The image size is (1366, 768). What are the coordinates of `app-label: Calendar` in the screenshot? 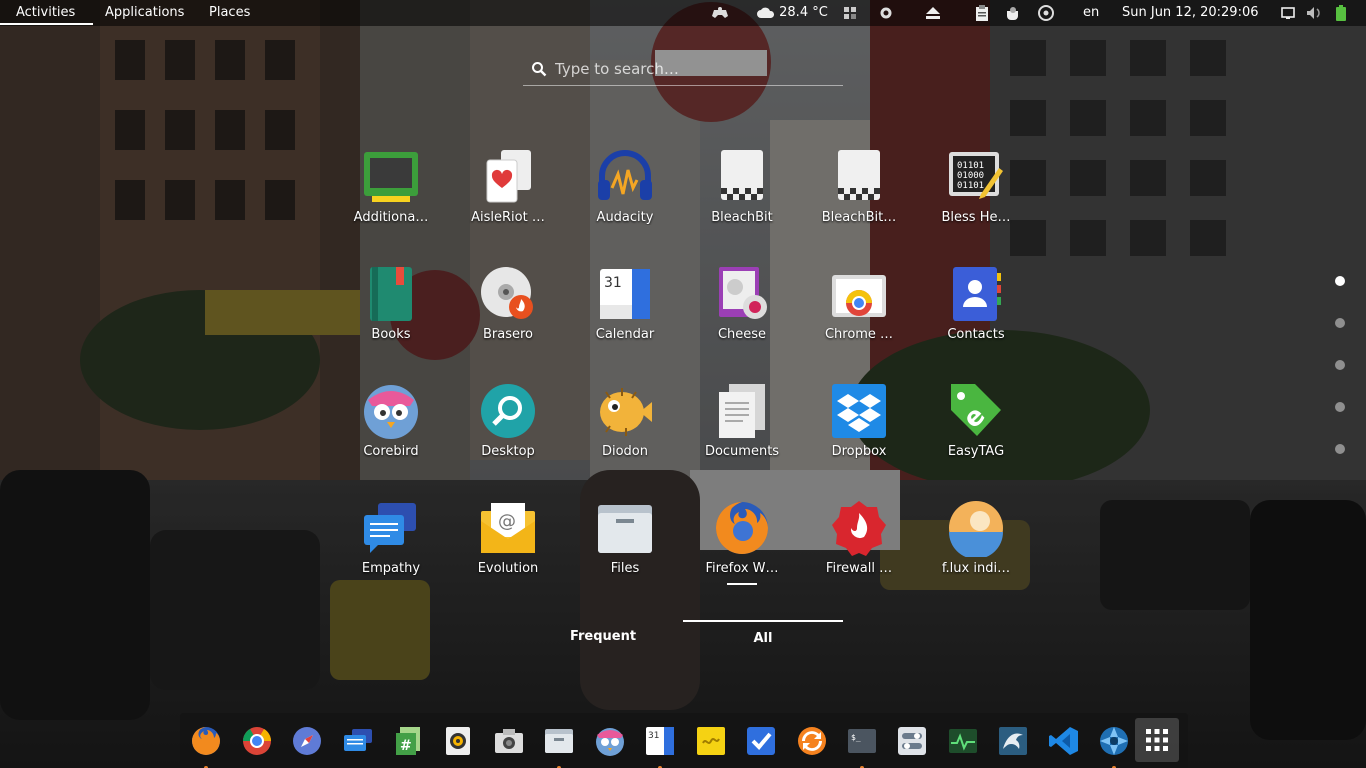 It's located at (625, 334).